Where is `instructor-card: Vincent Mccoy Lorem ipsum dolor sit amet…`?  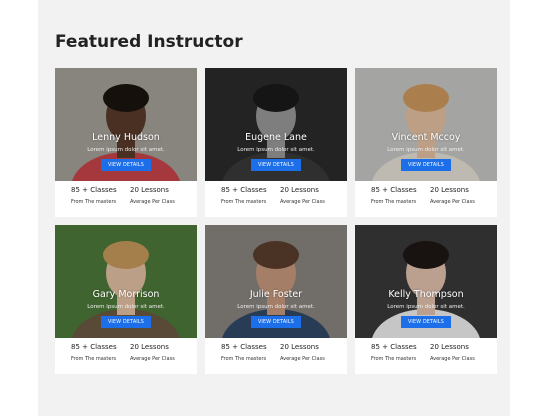 instructor-card: Vincent Mccoy Lorem ipsum dolor sit amet… is located at coordinates (426, 142).